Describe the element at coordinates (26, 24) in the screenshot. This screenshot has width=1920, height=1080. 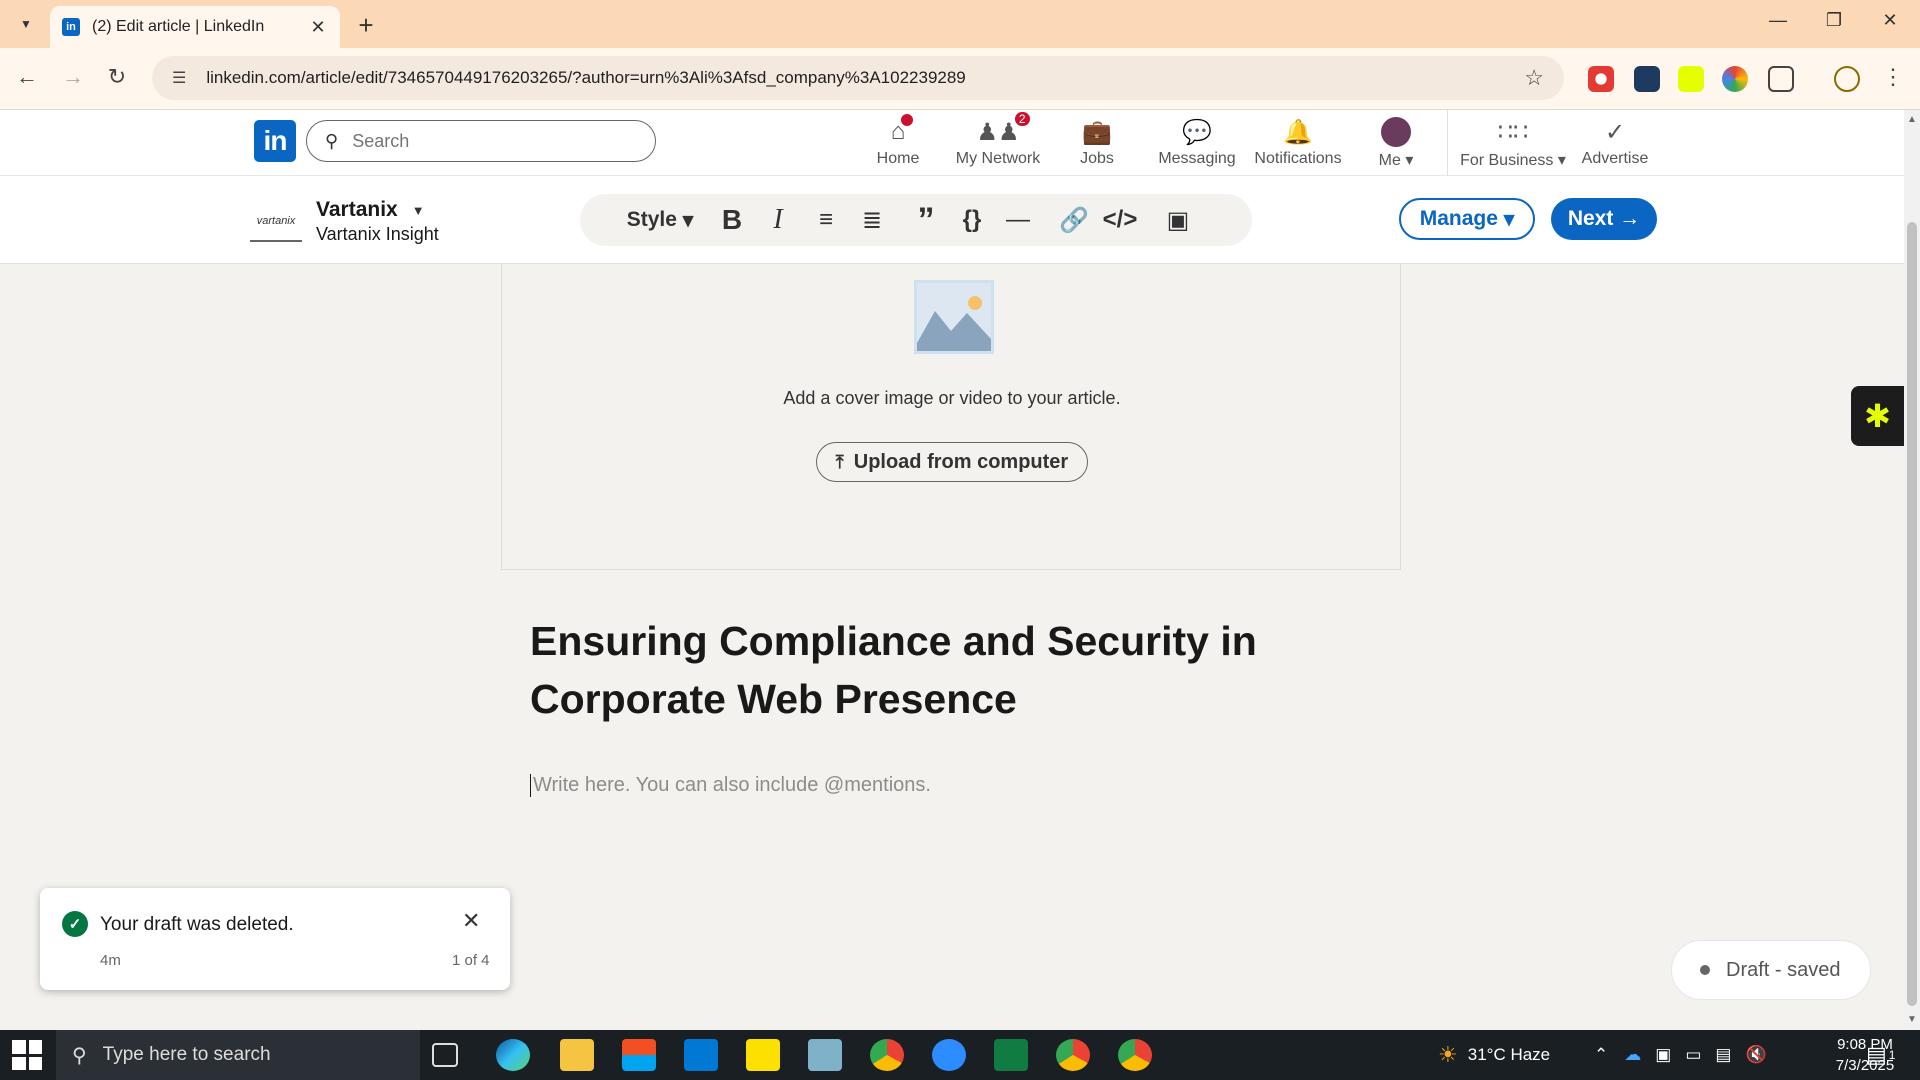
I see `tab-search-chevron-icon: ▼` at that location.